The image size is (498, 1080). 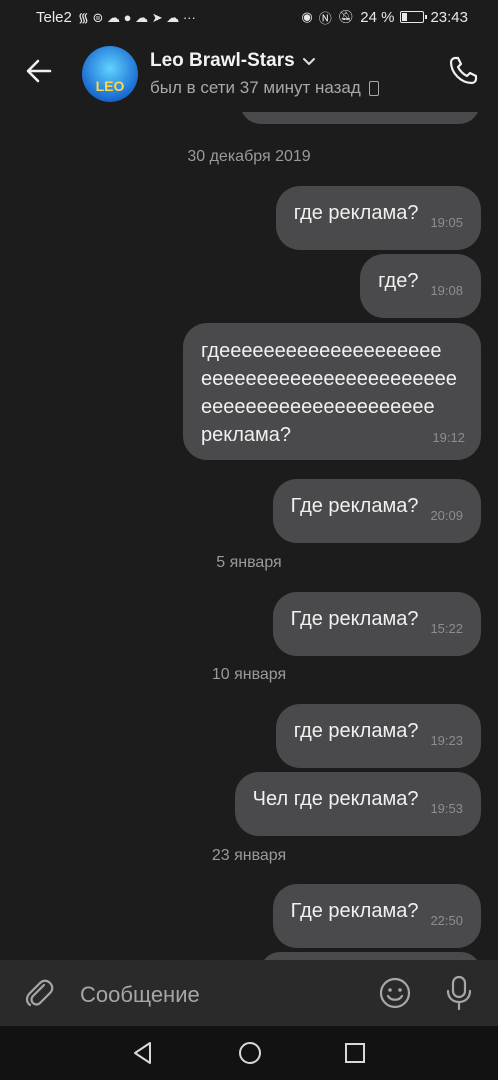 I want to click on message-bubble: Где реклама? 22:50, so click(x=376, y=916).